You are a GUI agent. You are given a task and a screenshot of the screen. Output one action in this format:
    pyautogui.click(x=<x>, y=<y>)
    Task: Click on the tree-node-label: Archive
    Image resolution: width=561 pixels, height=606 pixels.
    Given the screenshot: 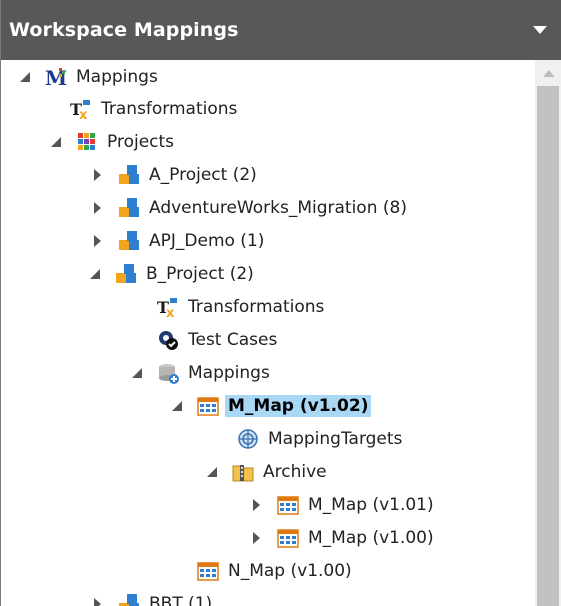 What is the action you would take?
    pyautogui.click(x=295, y=472)
    